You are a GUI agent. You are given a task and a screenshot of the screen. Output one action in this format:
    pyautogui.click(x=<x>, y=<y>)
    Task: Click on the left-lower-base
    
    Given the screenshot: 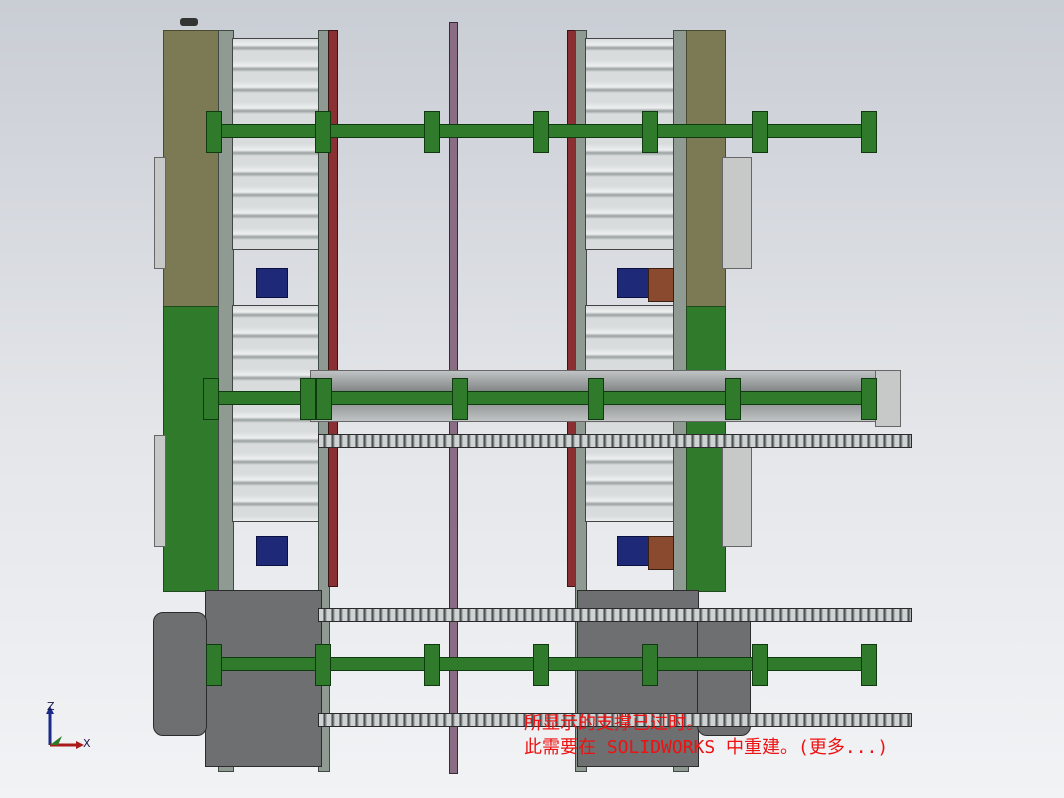 What is the action you would take?
    pyautogui.click(x=263, y=678)
    